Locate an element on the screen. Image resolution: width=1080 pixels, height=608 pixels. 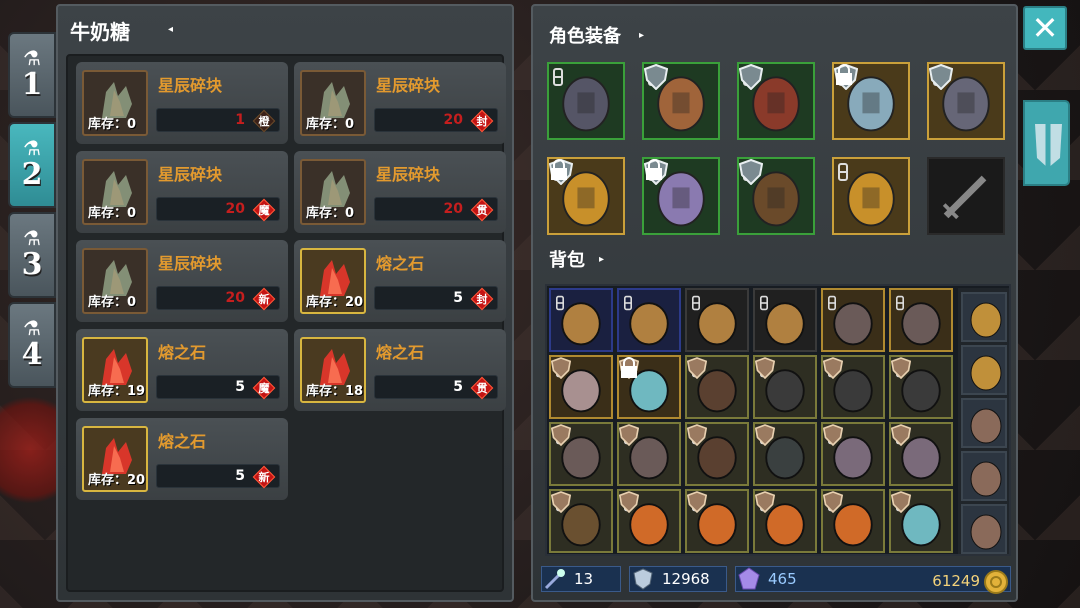
equip-slot-gauntlet is located at coordinates (681, 196).